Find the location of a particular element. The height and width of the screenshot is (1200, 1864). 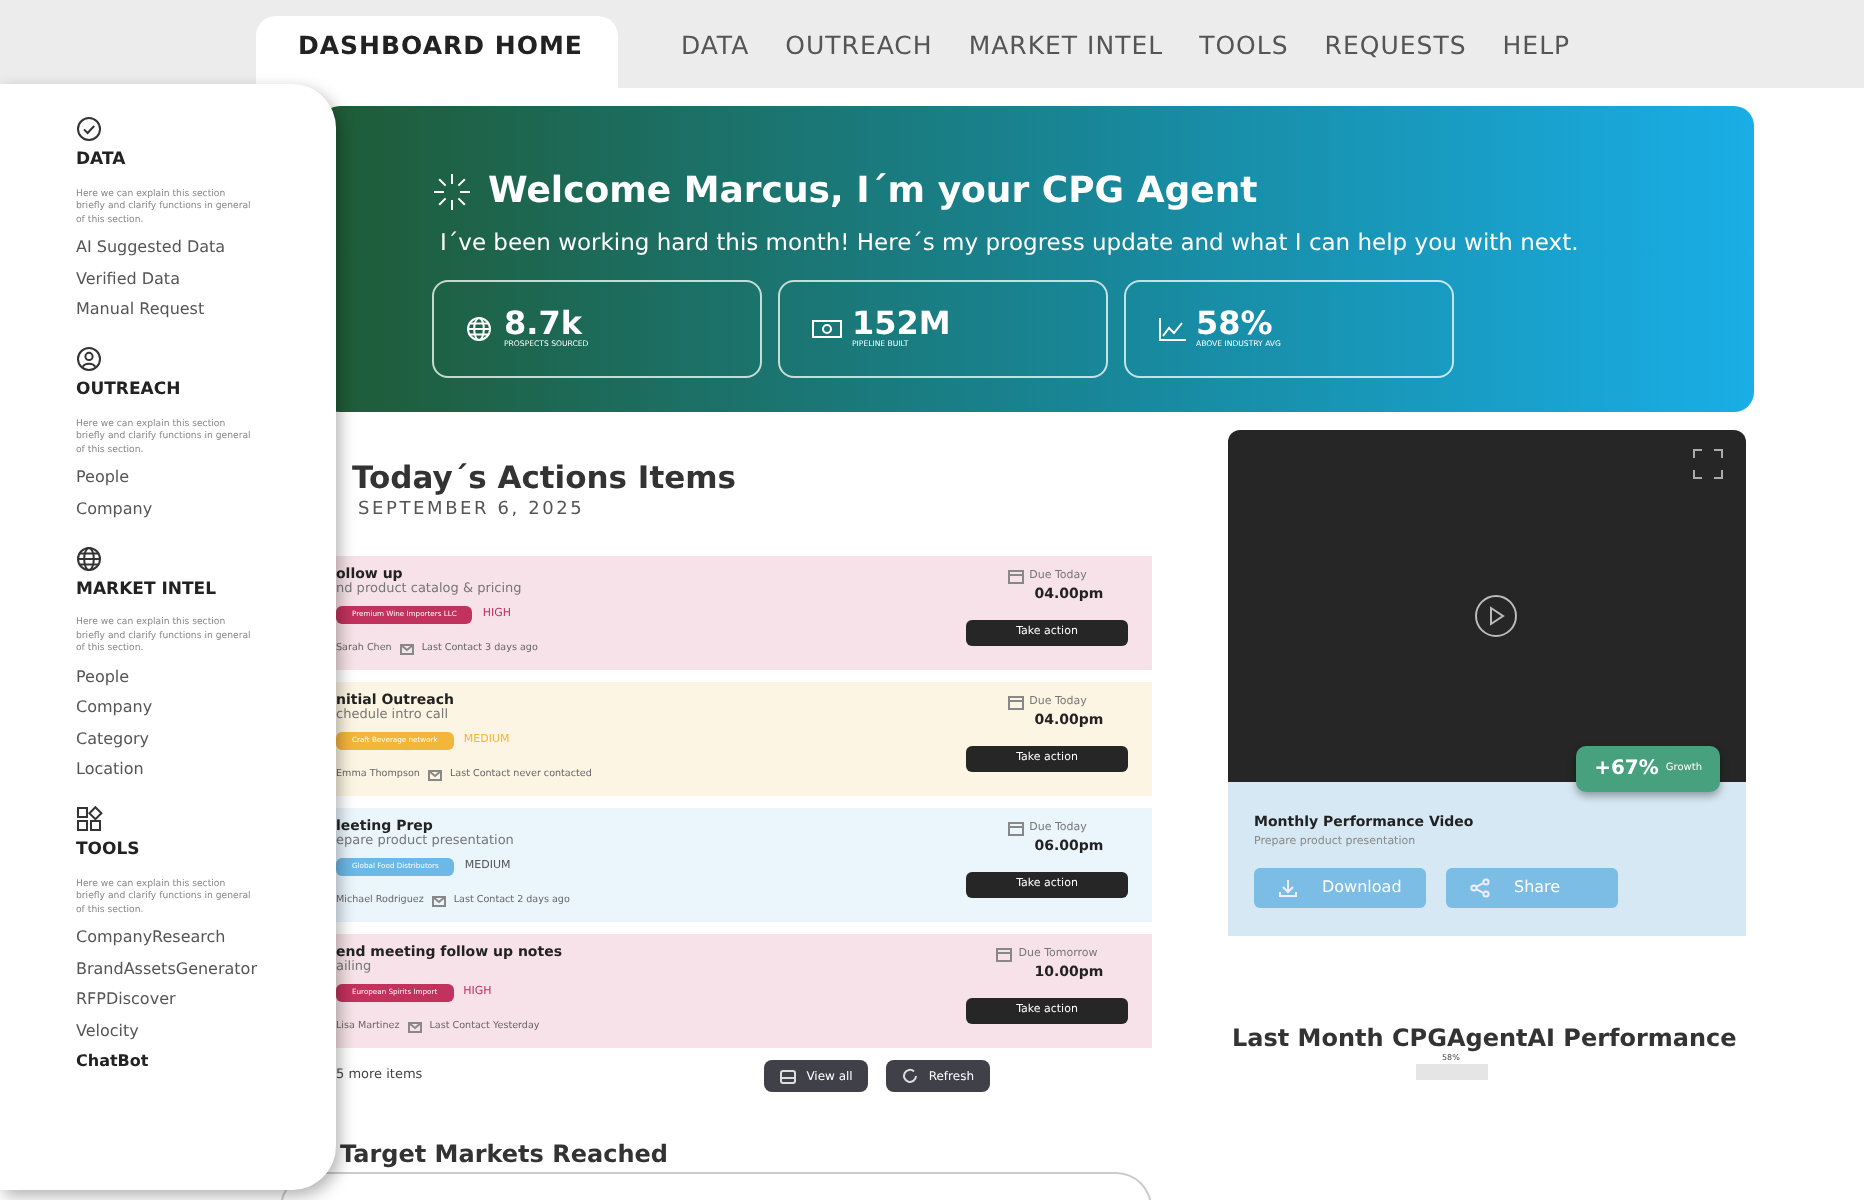

sidebar-item: Category is located at coordinates (113, 739).